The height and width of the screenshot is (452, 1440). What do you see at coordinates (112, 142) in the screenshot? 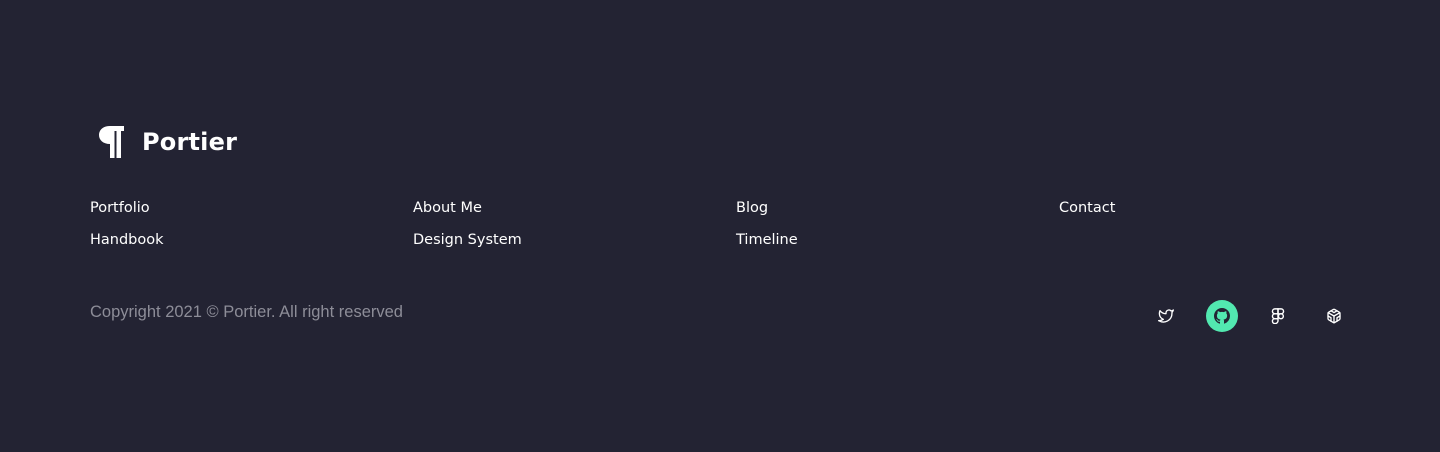
I see `pilcrow-icon` at bounding box center [112, 142].